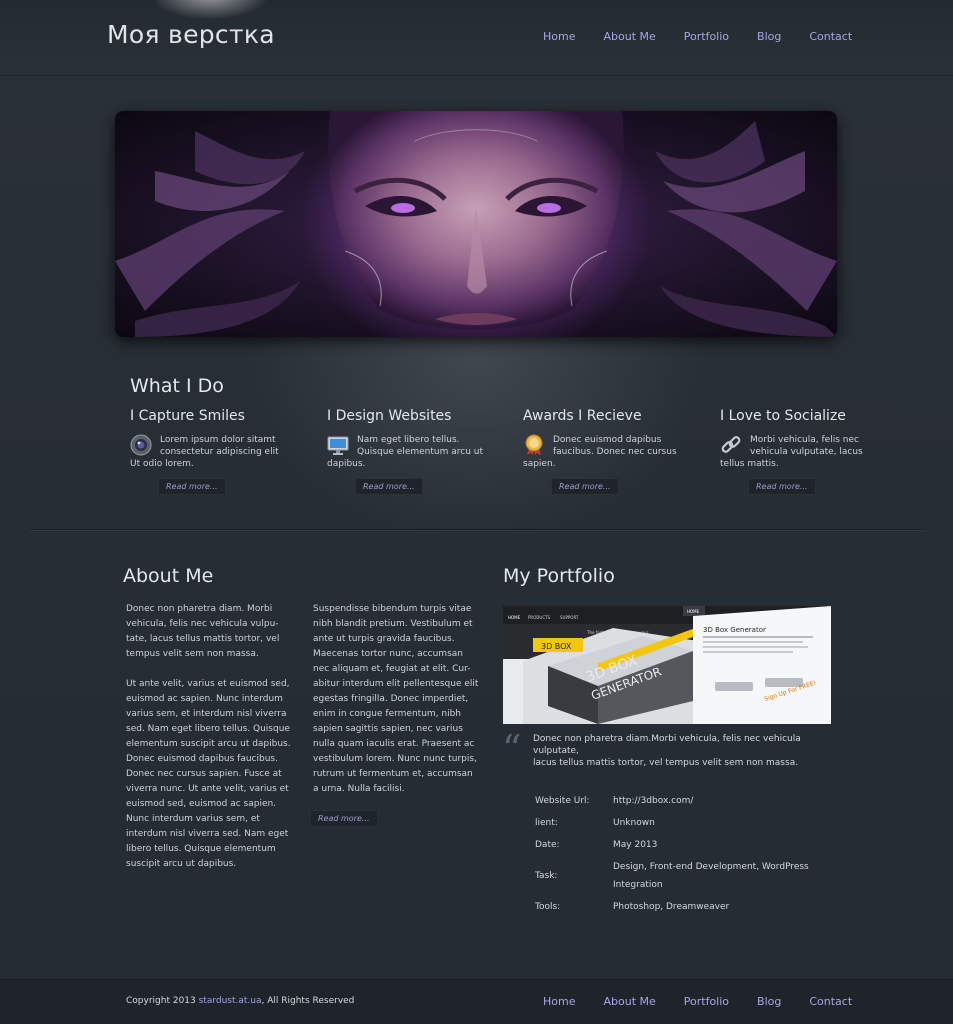 The height and width of the screenshot is (1024, 953). What do you see at coordinates (629, 1001) in the screenshot?
I see `footer-nav-about-me: About Me` at bounding box center [629, 1001].